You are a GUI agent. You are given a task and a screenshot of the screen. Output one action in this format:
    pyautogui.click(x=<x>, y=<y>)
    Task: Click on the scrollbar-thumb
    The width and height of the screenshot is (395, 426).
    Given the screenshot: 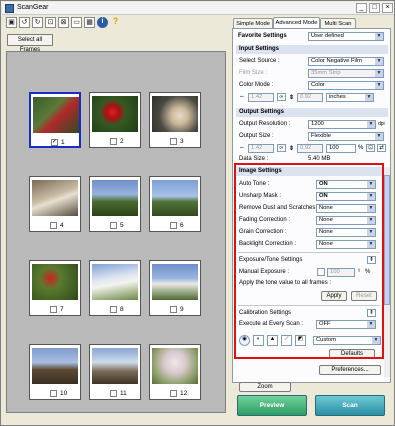 What is the action you would take?
    pyautogui.click(x=387, y=240)
    